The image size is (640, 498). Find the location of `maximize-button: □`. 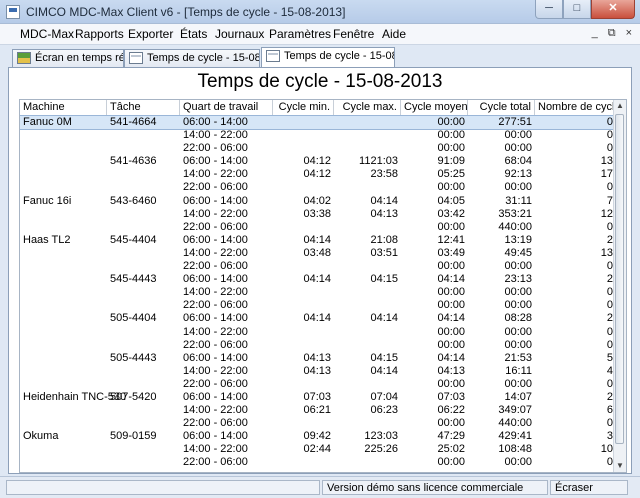

maximize-button: □ is located at coordinates (577, 9).